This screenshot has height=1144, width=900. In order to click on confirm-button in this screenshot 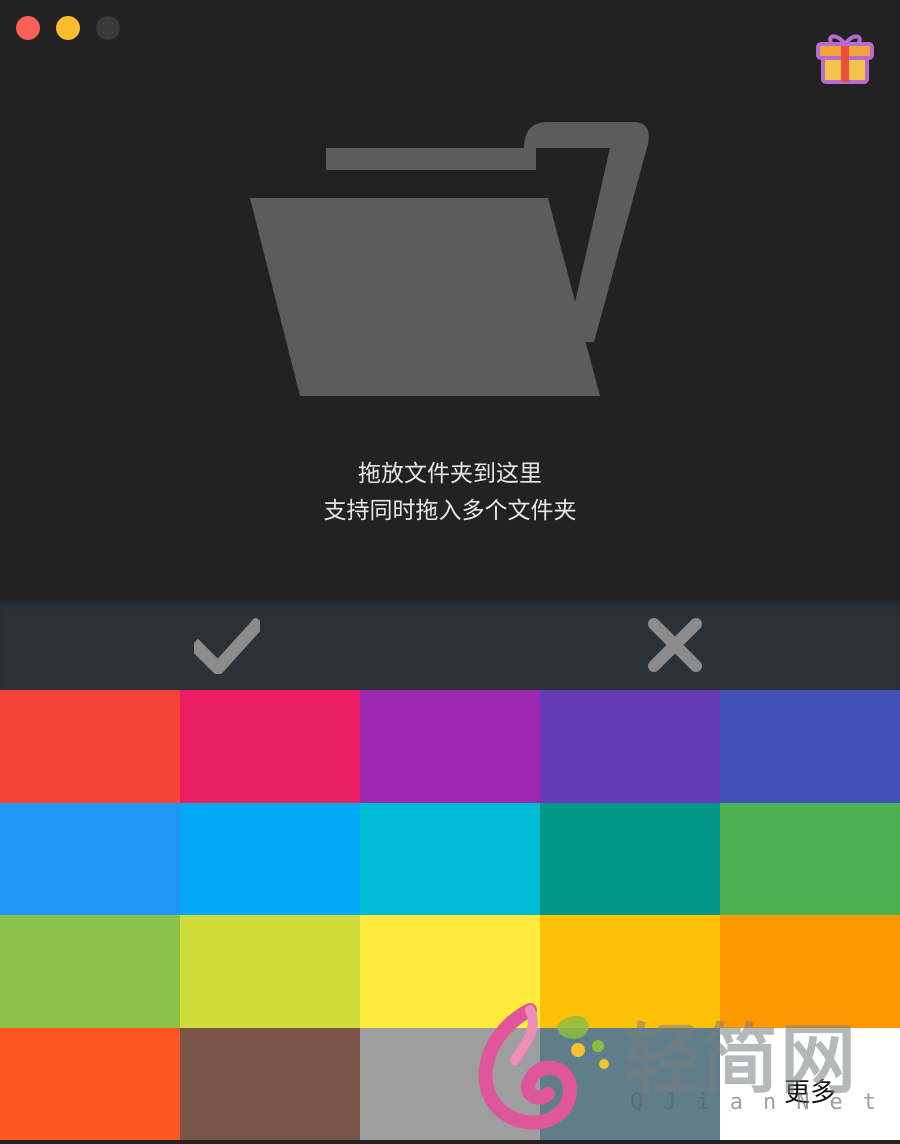, I will do `click(225, 645)`.